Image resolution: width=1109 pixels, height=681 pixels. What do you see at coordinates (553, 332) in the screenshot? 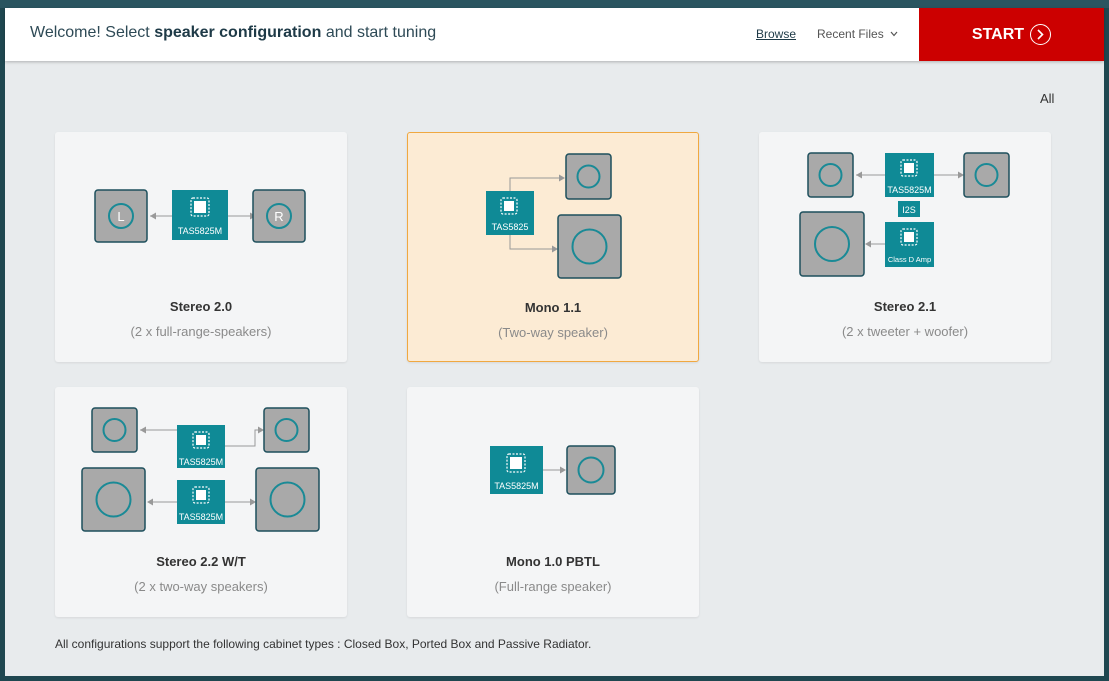
I see `card-subtitle: (Two-way speaker)` at bounding box center [553, 332].